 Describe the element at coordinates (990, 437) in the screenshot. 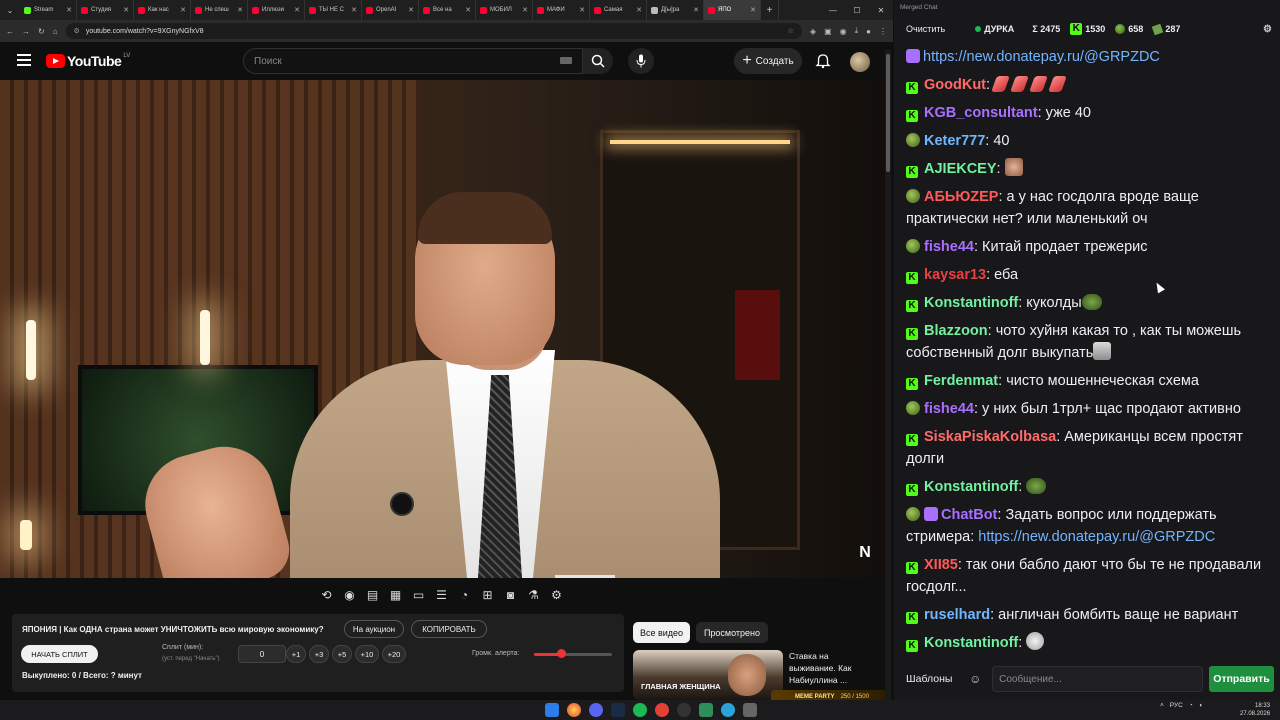

I see `chat-username: SiskaPiskaKolbasa` at that location.